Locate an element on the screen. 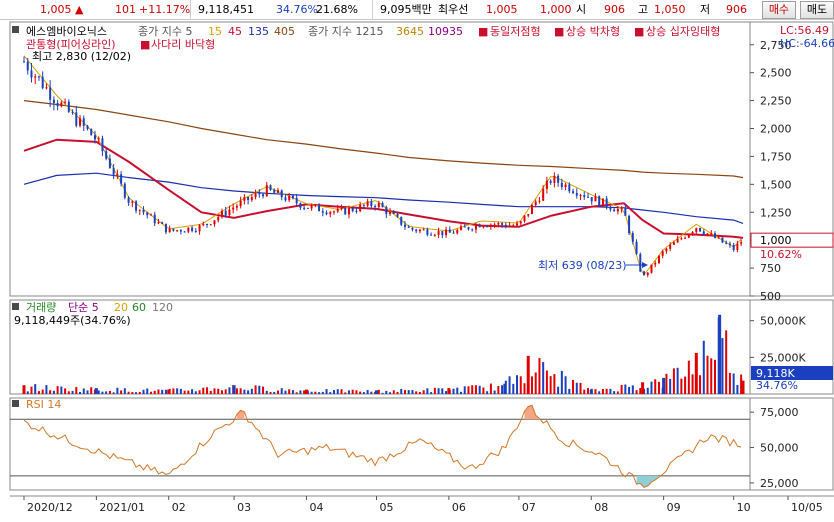  pattern-marker-3: ■ is located at coordinates (639, 31).